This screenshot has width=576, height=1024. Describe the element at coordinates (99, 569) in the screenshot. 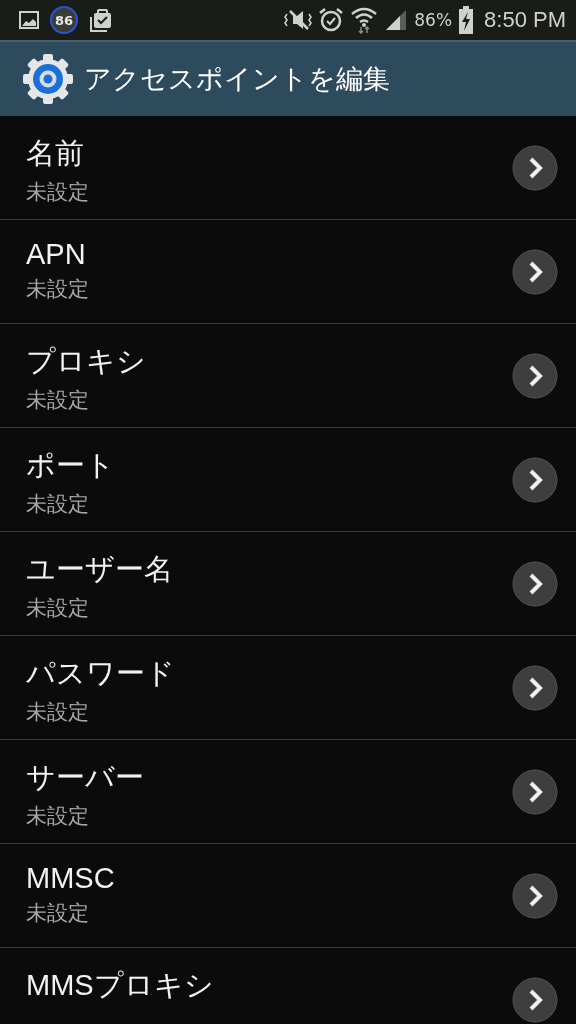

I see `item-title: ユーザー名` at that location.